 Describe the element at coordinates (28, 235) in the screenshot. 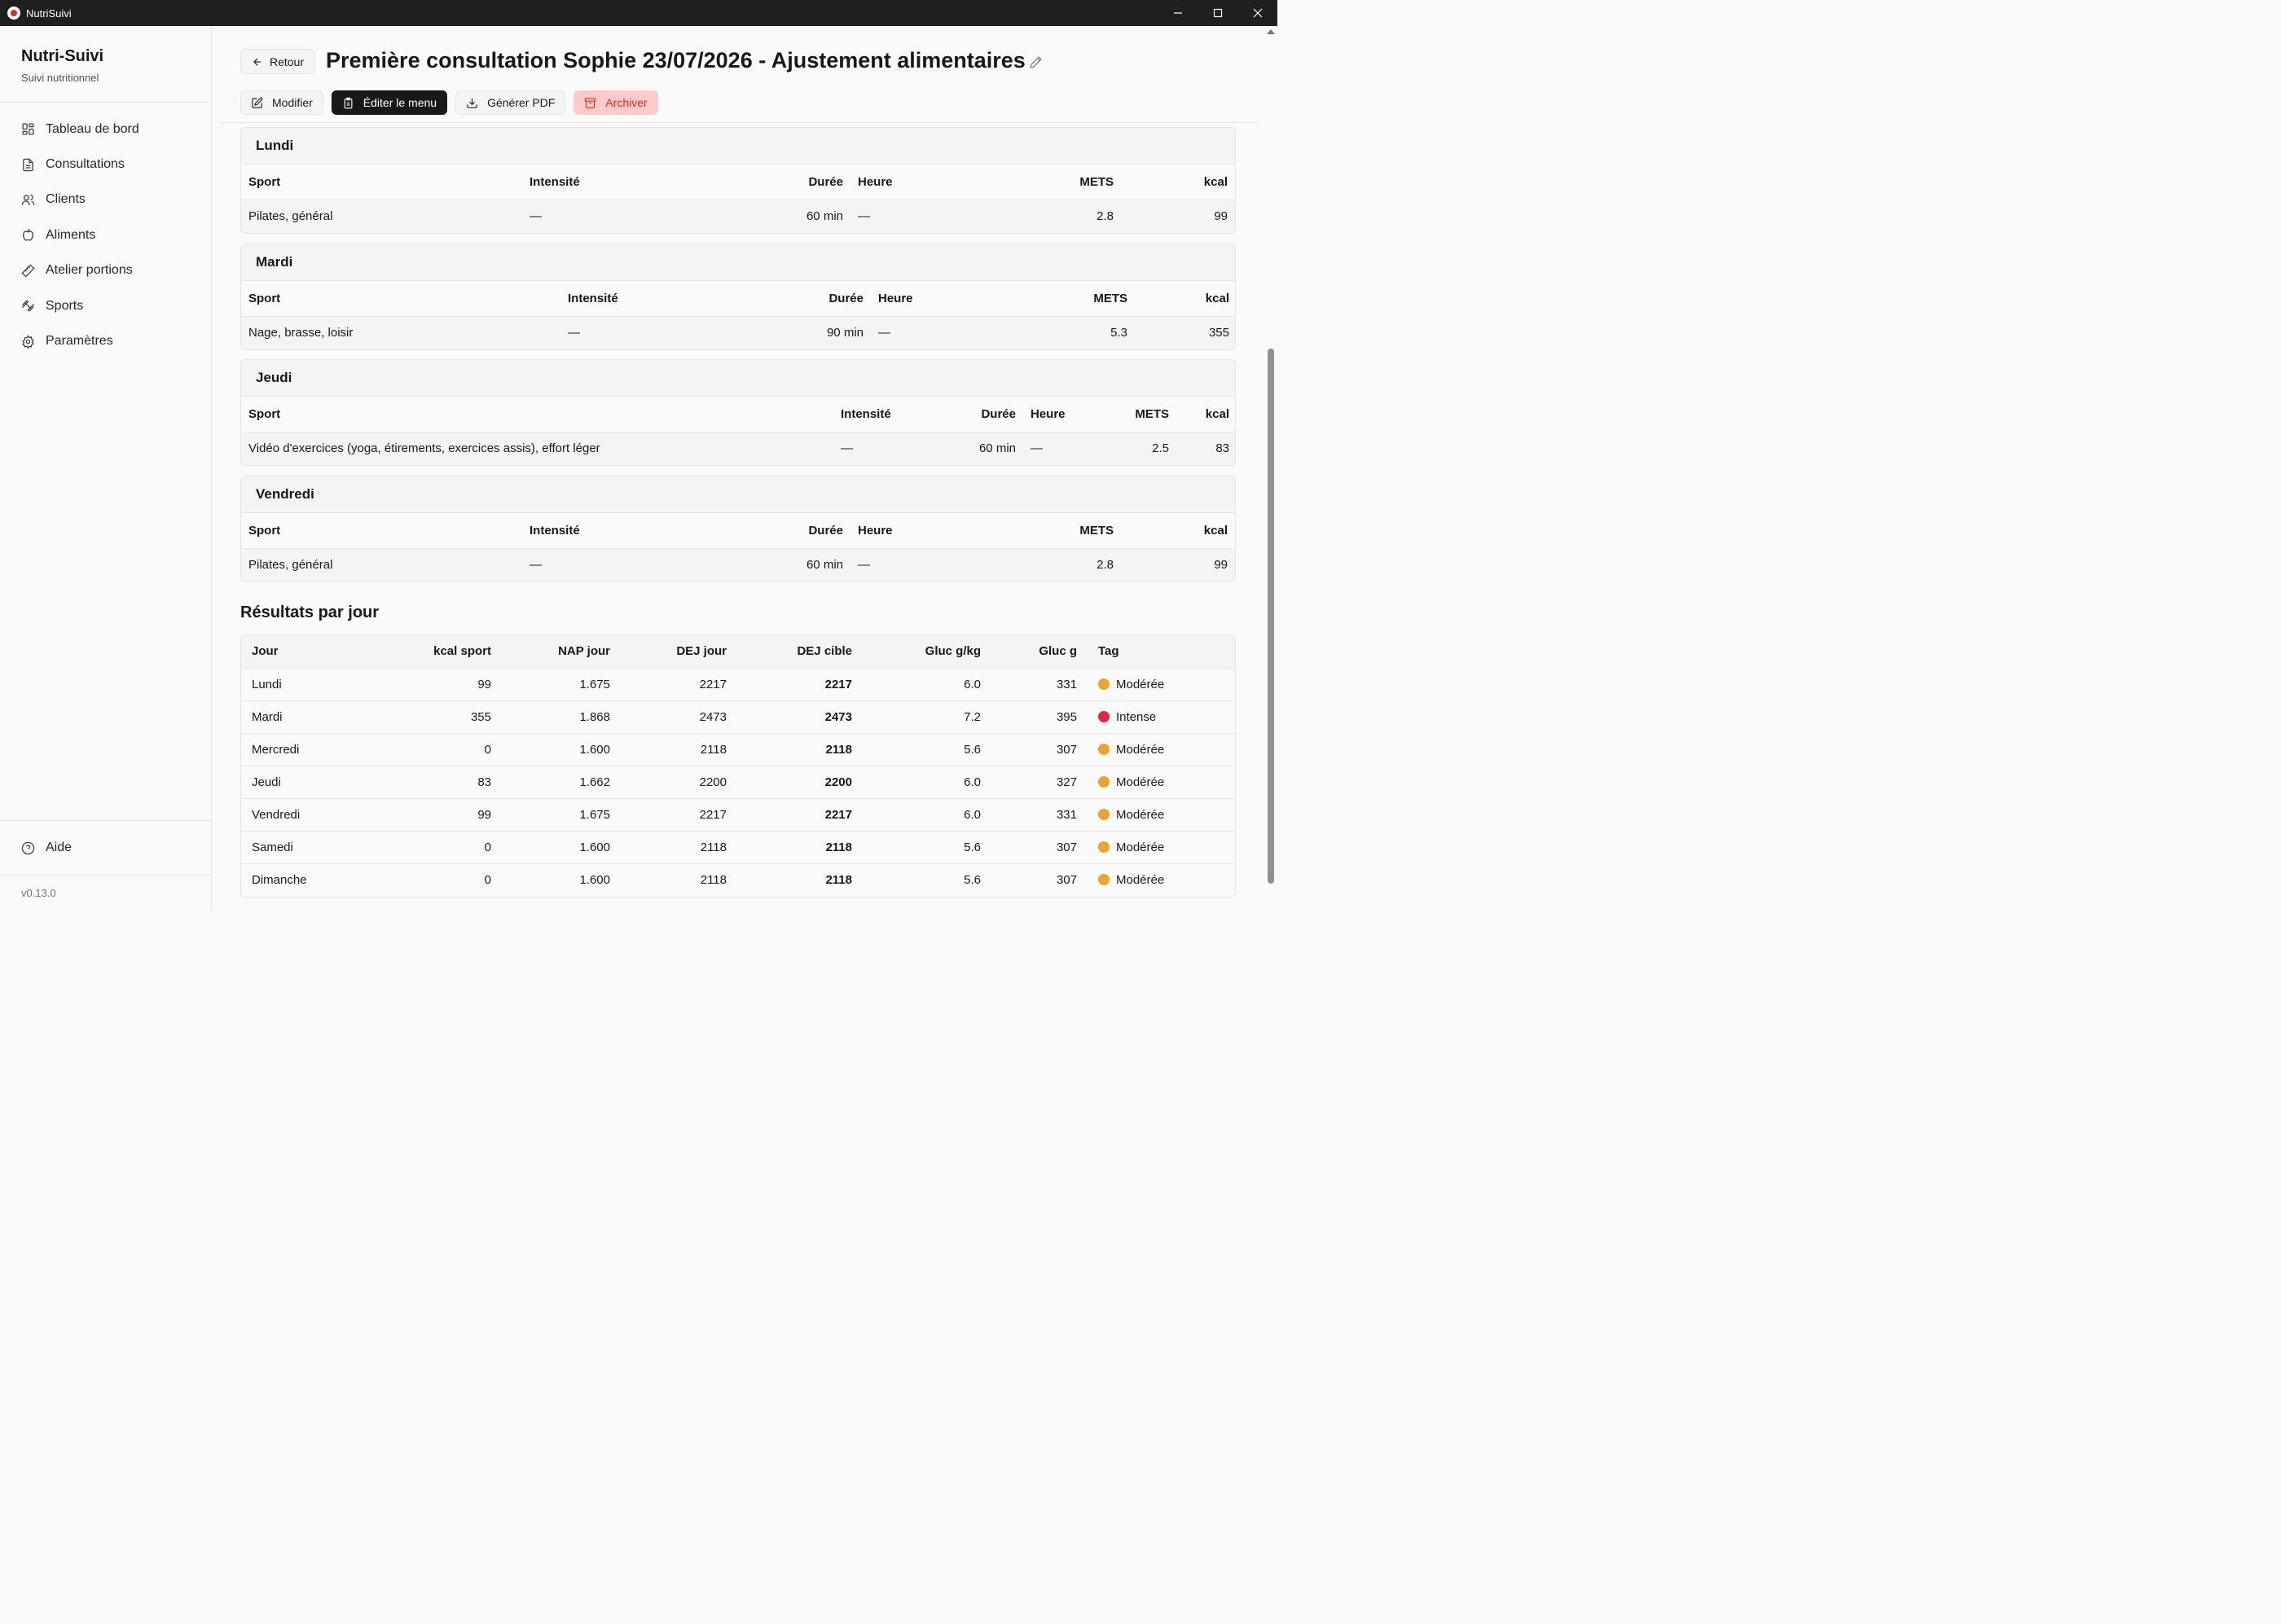

I see `apple-icon` at that location.